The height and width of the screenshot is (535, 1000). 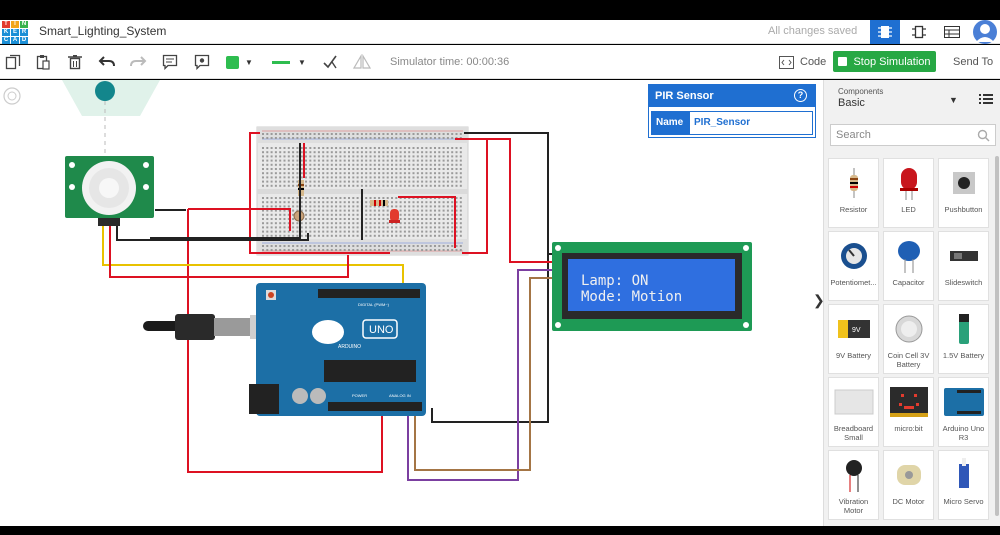 What do you see at coordinates (14, 32) in the screenshot?
I see `tinkercad-logo: T I N K E R C A D` at bounding box center [14, 32].